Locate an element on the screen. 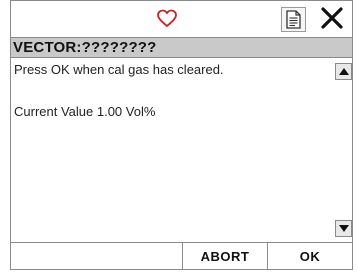 This screenshot has height=272, width=358. scroll-up-button is located at coordinates (343, 71).